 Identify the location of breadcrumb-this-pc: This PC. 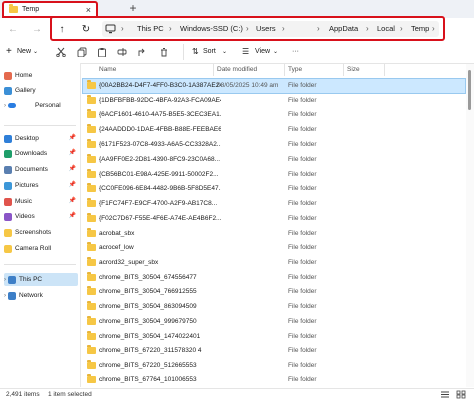
(150, 29).